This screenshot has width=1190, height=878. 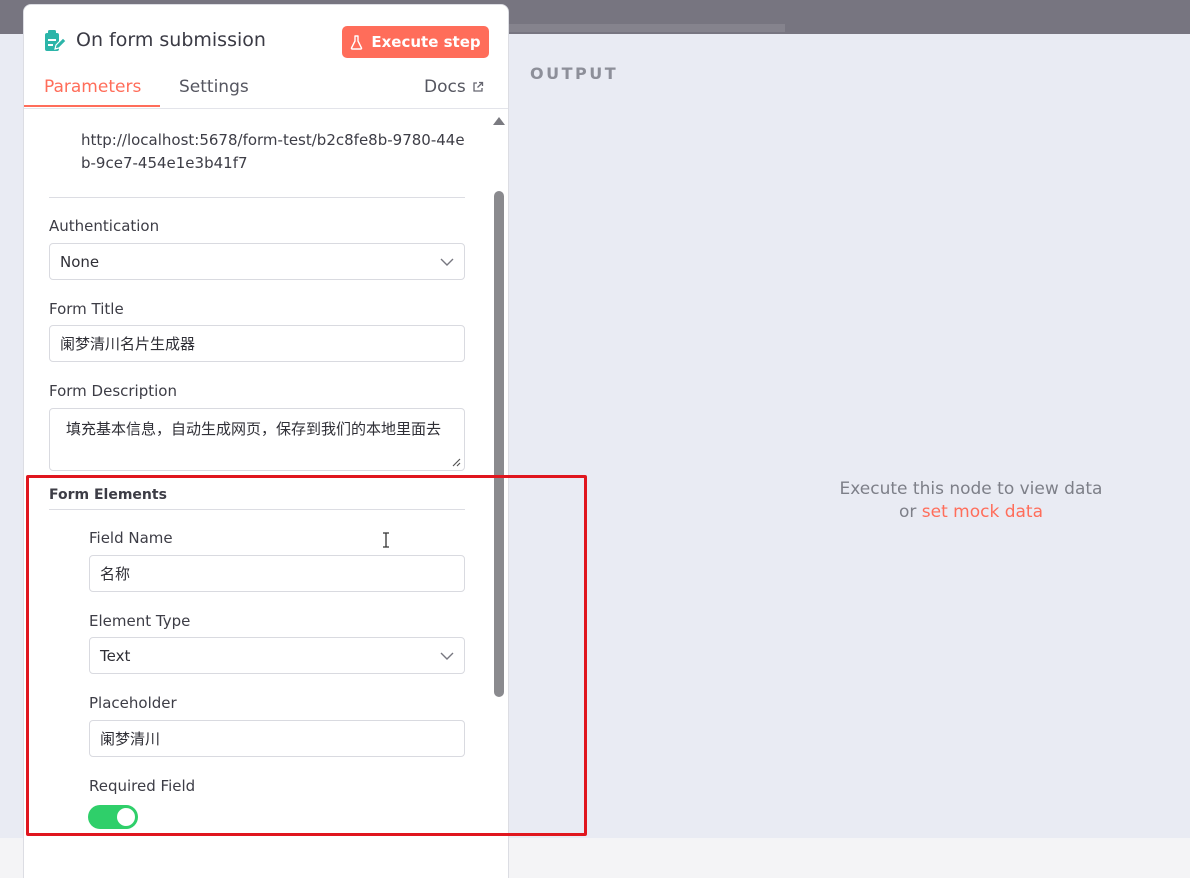 What do you see at coordinates (445, 87) in the screenshot?
I see `docs-label: Docs` at bounding box center [445, 87].